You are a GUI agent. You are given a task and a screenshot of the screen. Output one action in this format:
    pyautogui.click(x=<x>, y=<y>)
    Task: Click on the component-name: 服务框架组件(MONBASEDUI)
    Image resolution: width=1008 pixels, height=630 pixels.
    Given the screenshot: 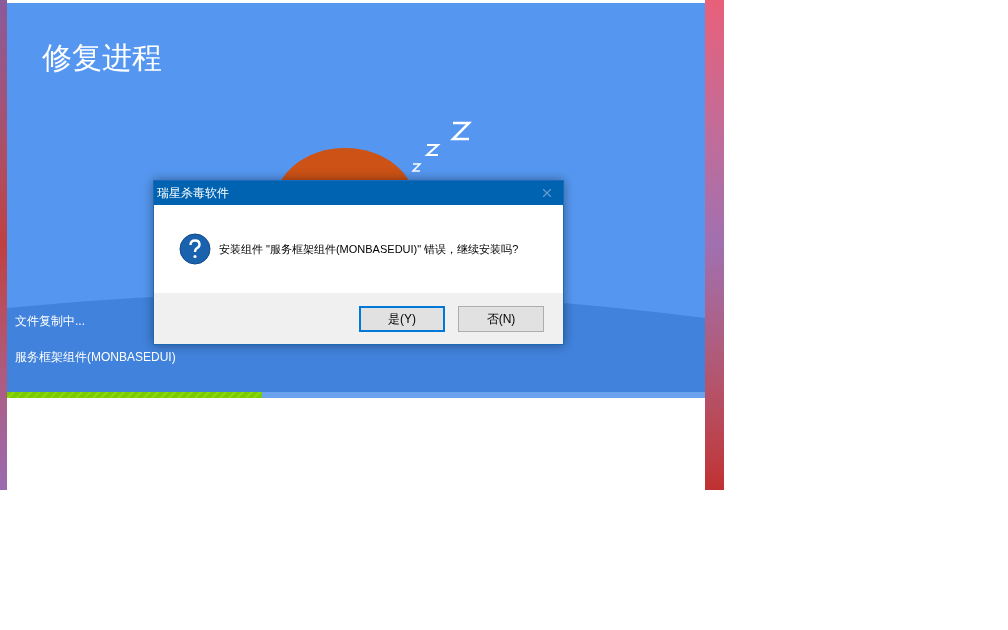 What is the action you would take?
    pyautogui.click(x=95, y=357)
    